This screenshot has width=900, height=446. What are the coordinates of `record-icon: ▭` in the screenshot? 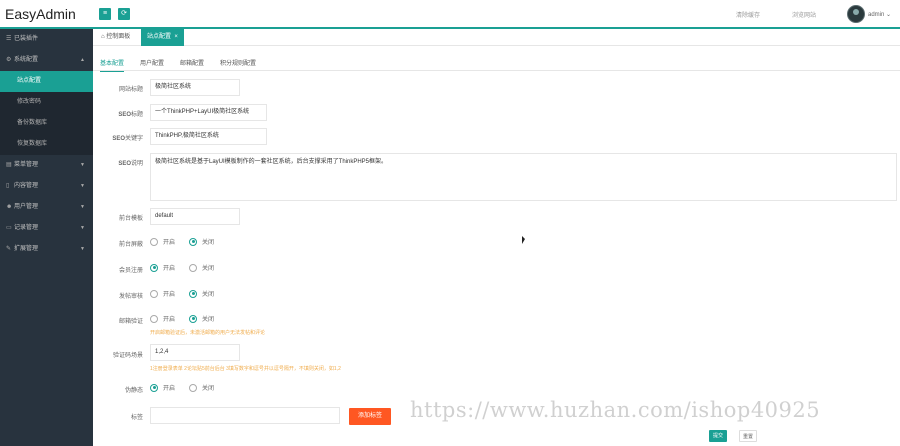 It's located at (9, 228).